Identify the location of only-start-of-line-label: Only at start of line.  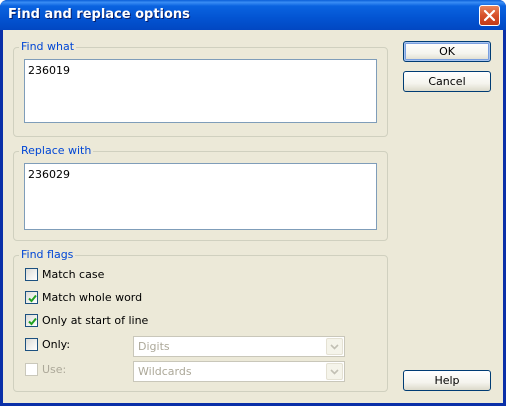
(95, 320).